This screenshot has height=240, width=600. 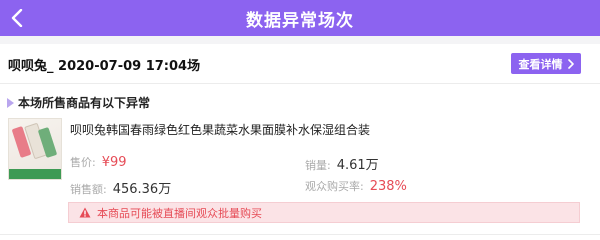 What do you see at coordinates (98, 162) in the screenshot?
I see `stat-price: 售价: ¥99` at bounding box center [98, 162].